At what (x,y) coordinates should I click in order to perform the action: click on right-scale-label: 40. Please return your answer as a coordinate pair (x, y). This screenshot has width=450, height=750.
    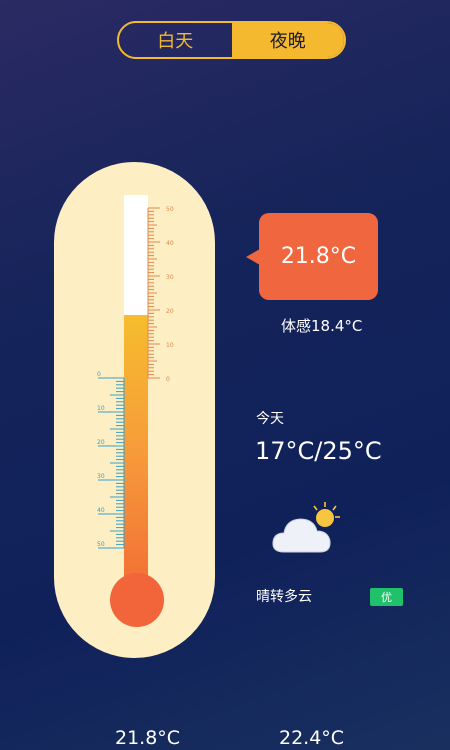
    Looking at the image, I should click on (170, 243).